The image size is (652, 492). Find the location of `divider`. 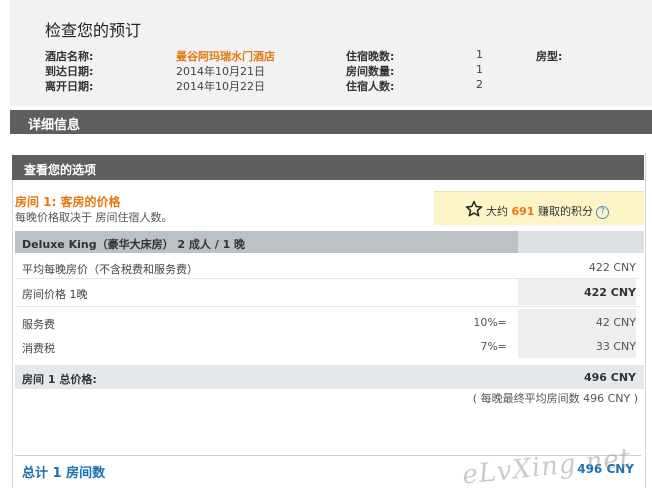

divider is located at coordinates (327, 306).